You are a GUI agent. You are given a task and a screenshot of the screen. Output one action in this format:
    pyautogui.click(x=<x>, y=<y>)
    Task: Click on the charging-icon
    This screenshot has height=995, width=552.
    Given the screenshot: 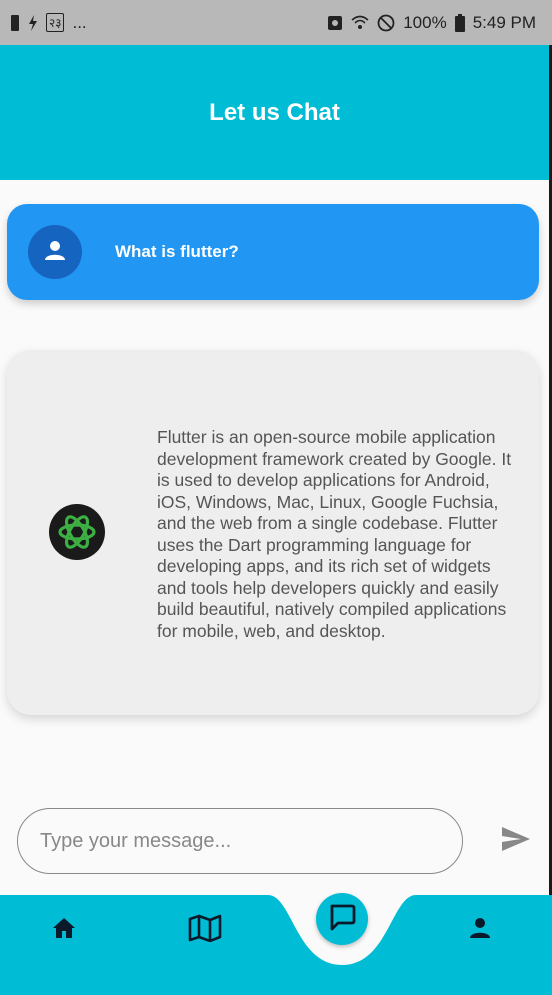 What is the action you would take?
    pyautogui.click(x=33, y=22)
    